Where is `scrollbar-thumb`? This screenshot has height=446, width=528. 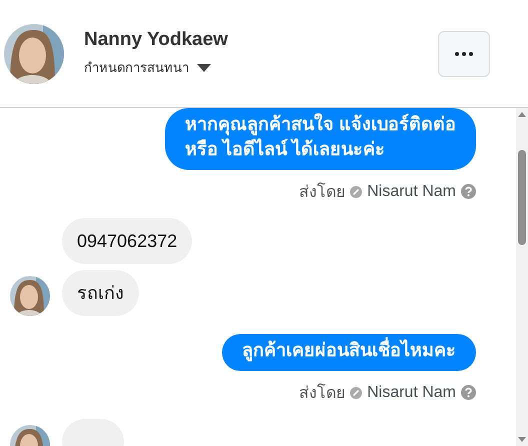 scrollbar-thumb is located at coordinates (522, 197).